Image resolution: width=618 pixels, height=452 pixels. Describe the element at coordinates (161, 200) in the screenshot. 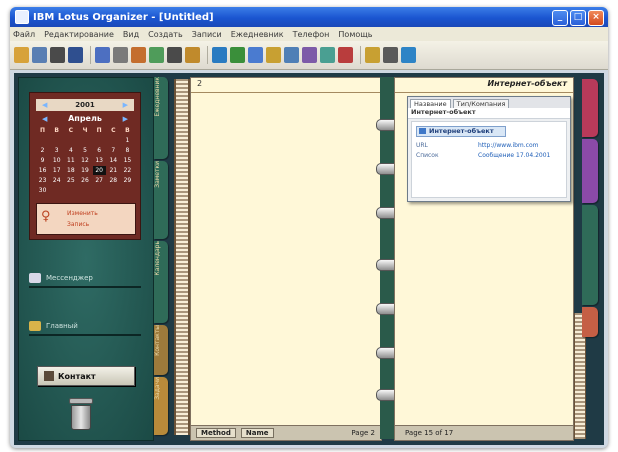

I see `section-tab: Заметки` at that location.